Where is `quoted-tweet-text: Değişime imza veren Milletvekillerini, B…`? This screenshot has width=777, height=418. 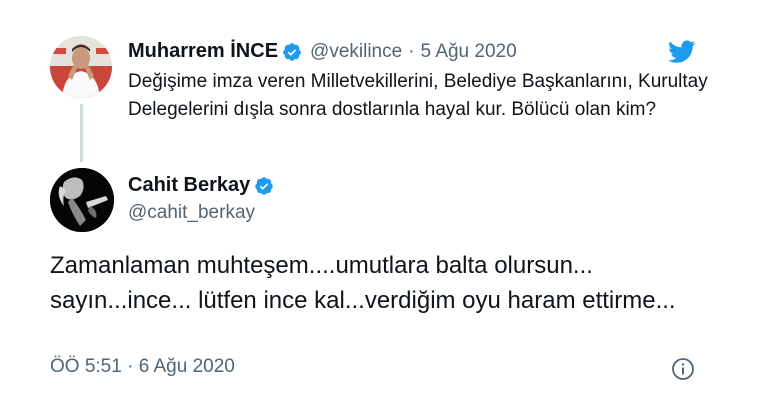
quoted-tweet-text: Değişime imza veren Milletvekillerini, B… is located at coordinates (418, 95).